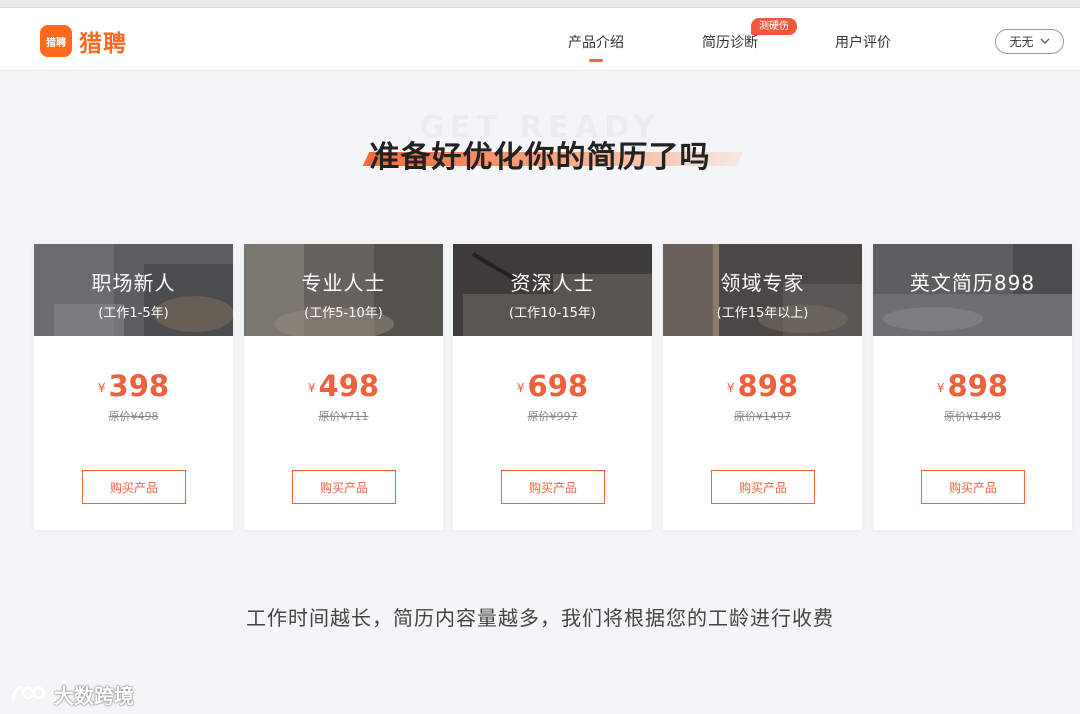 This screenshot has height=714, width=1080. I want to click on card-header: 英文简历898, so click(972, 290).